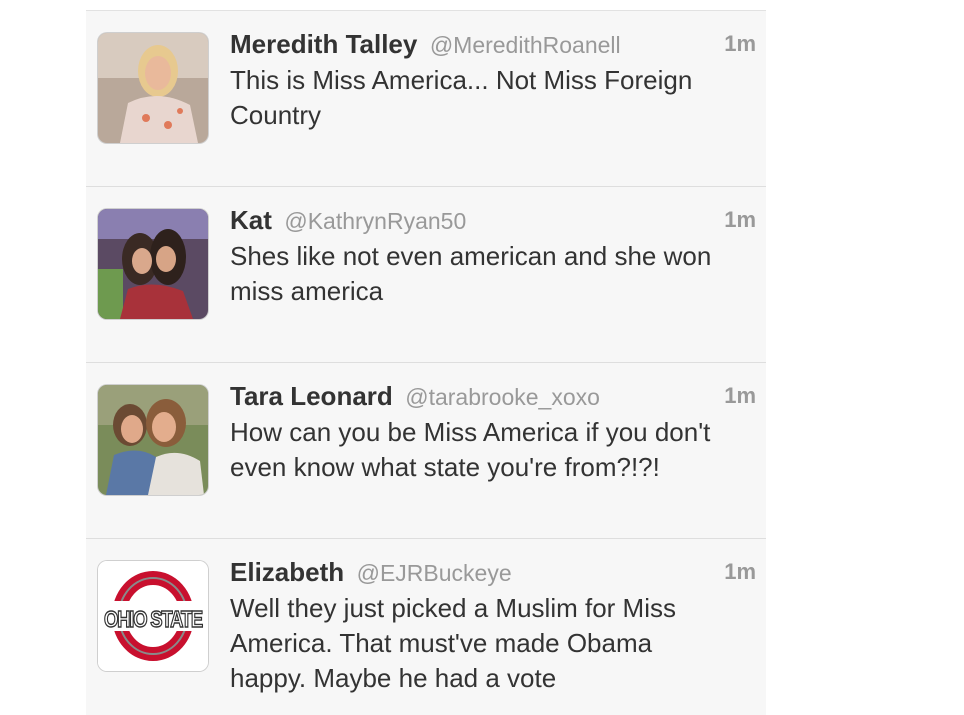 The image size is (964, 715). I want to click on tweet-author-name: Elizabeth, so click(287, 572).